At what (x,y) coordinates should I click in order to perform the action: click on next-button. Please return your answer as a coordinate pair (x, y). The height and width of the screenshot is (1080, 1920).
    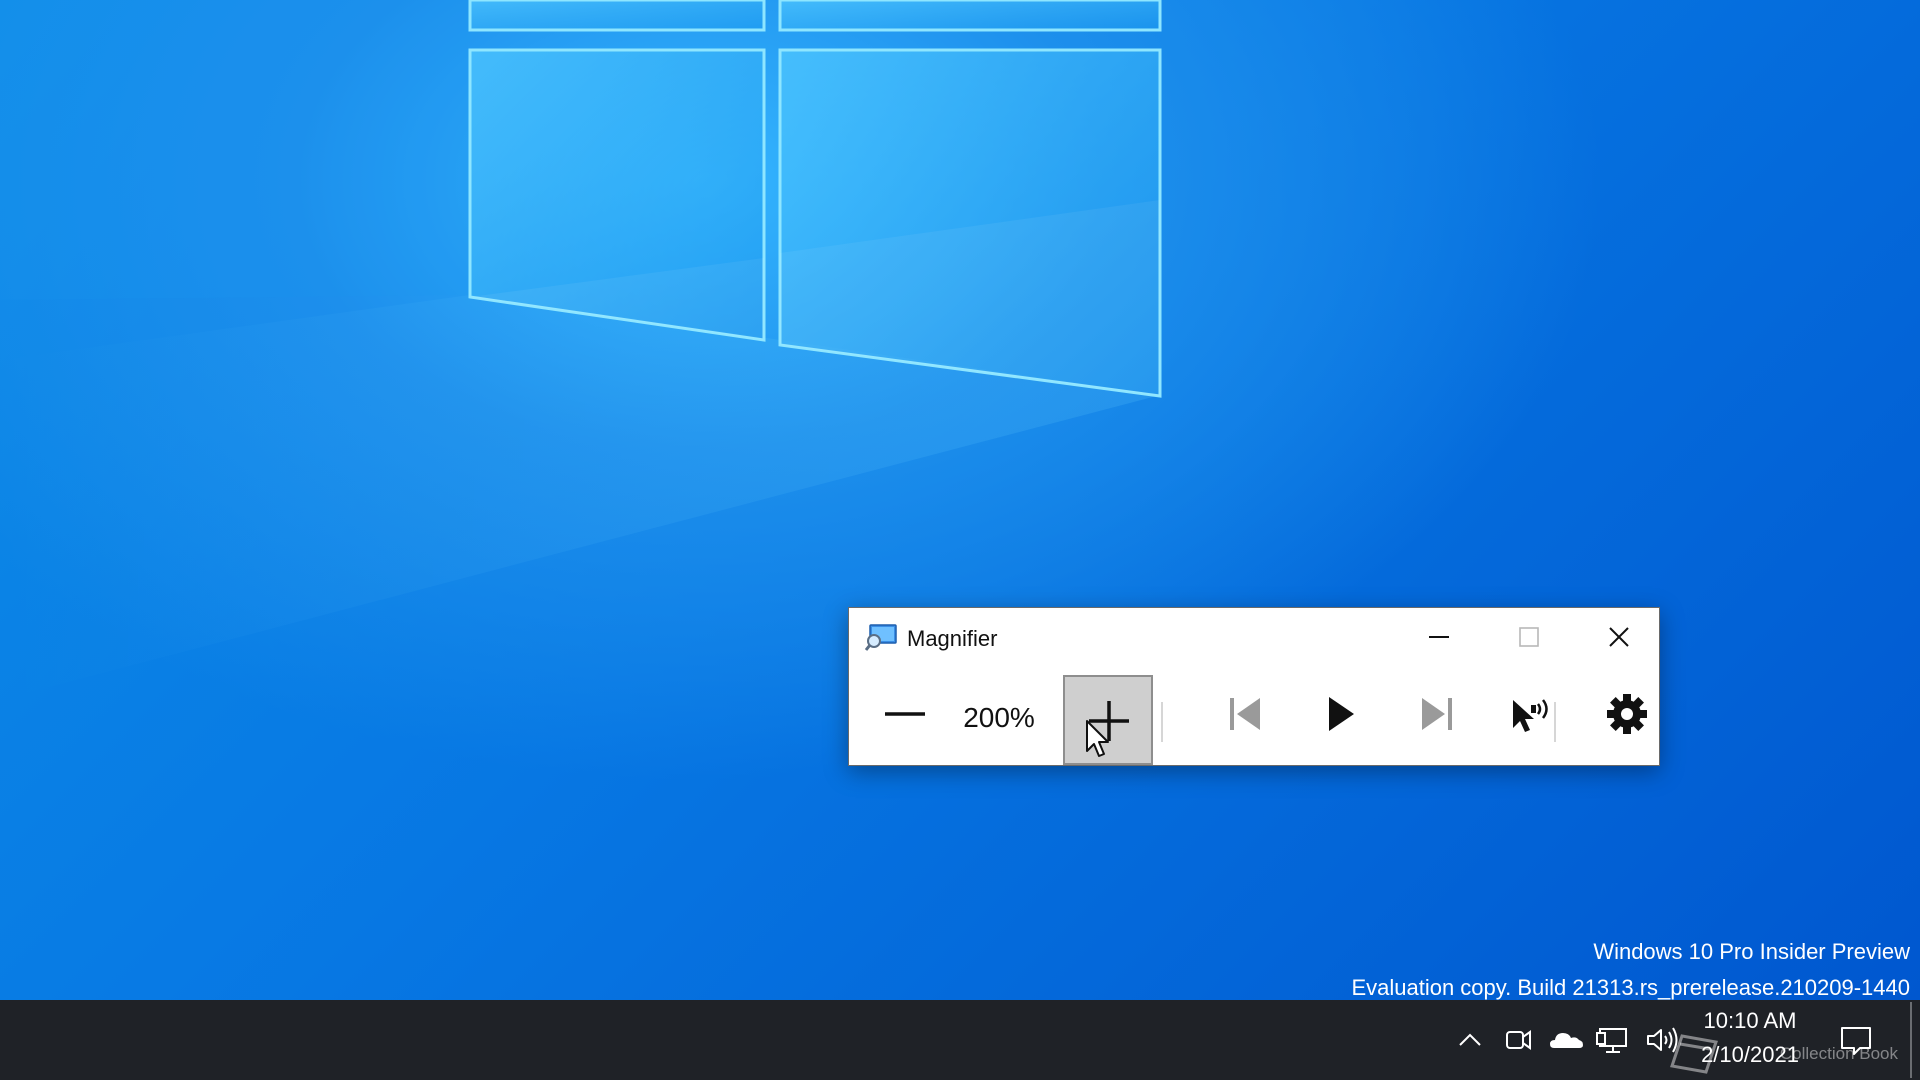
    Looking at the image, I should click on (1436, 718).